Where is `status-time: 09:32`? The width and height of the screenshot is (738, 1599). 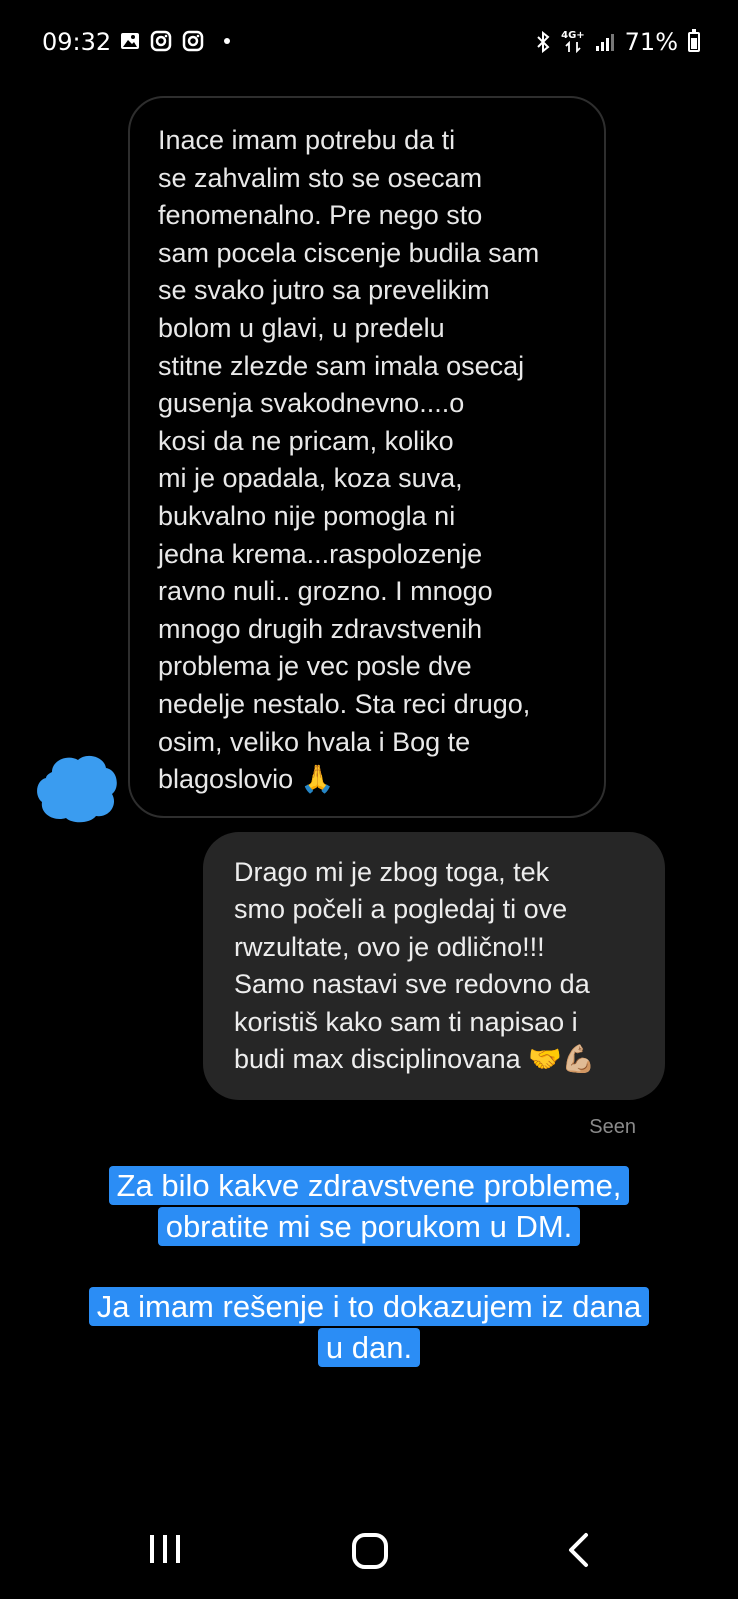 status-time: 09:32 is located at coordinates (77, 42).